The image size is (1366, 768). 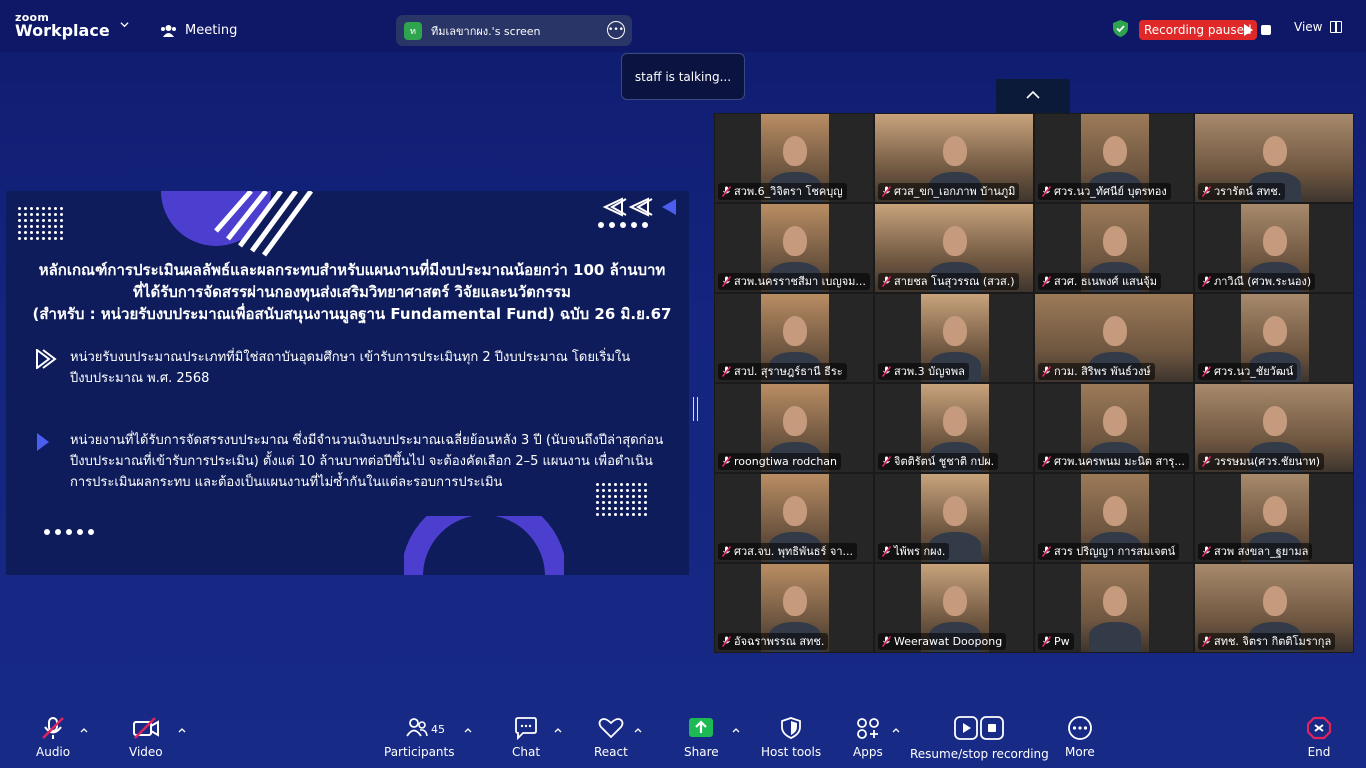 What do you see at coordinates (954, 608) in the screenshot?
I see `participant-tile: Weerawat Doopong` at bounding box center [954, 608].